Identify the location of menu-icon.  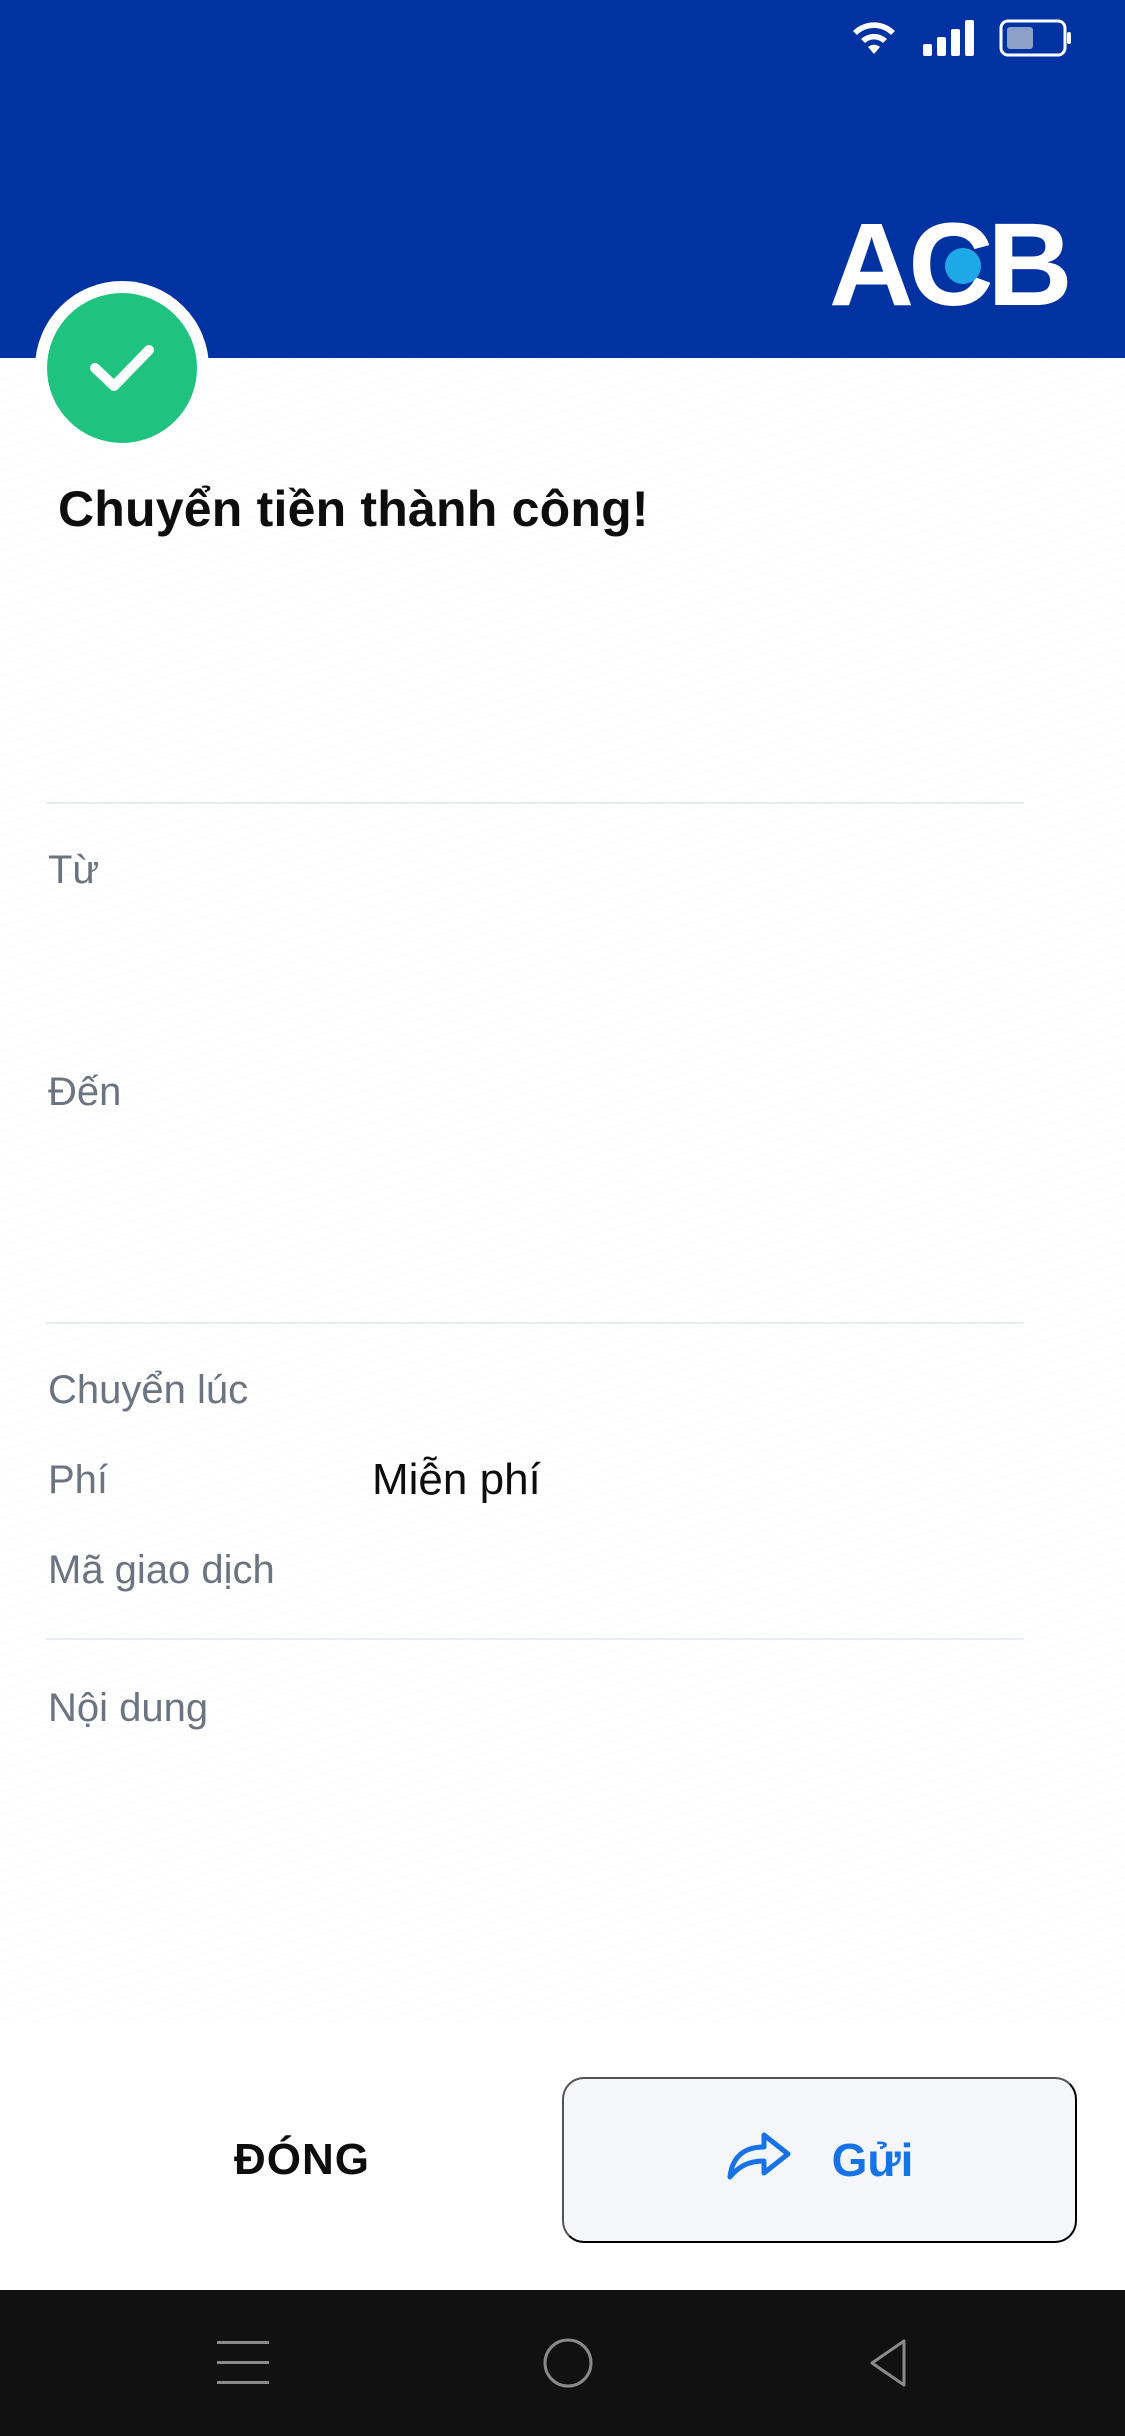
(243, 2363).